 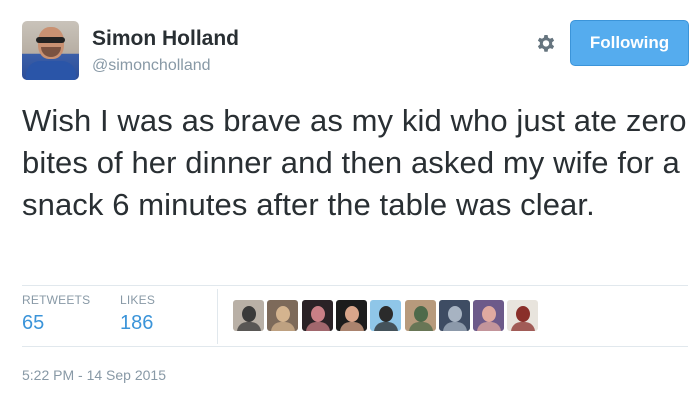 I want to click on tweet-timestamp: 5:22 PM - 14 Sep 2015, so click(x=94, y=375).